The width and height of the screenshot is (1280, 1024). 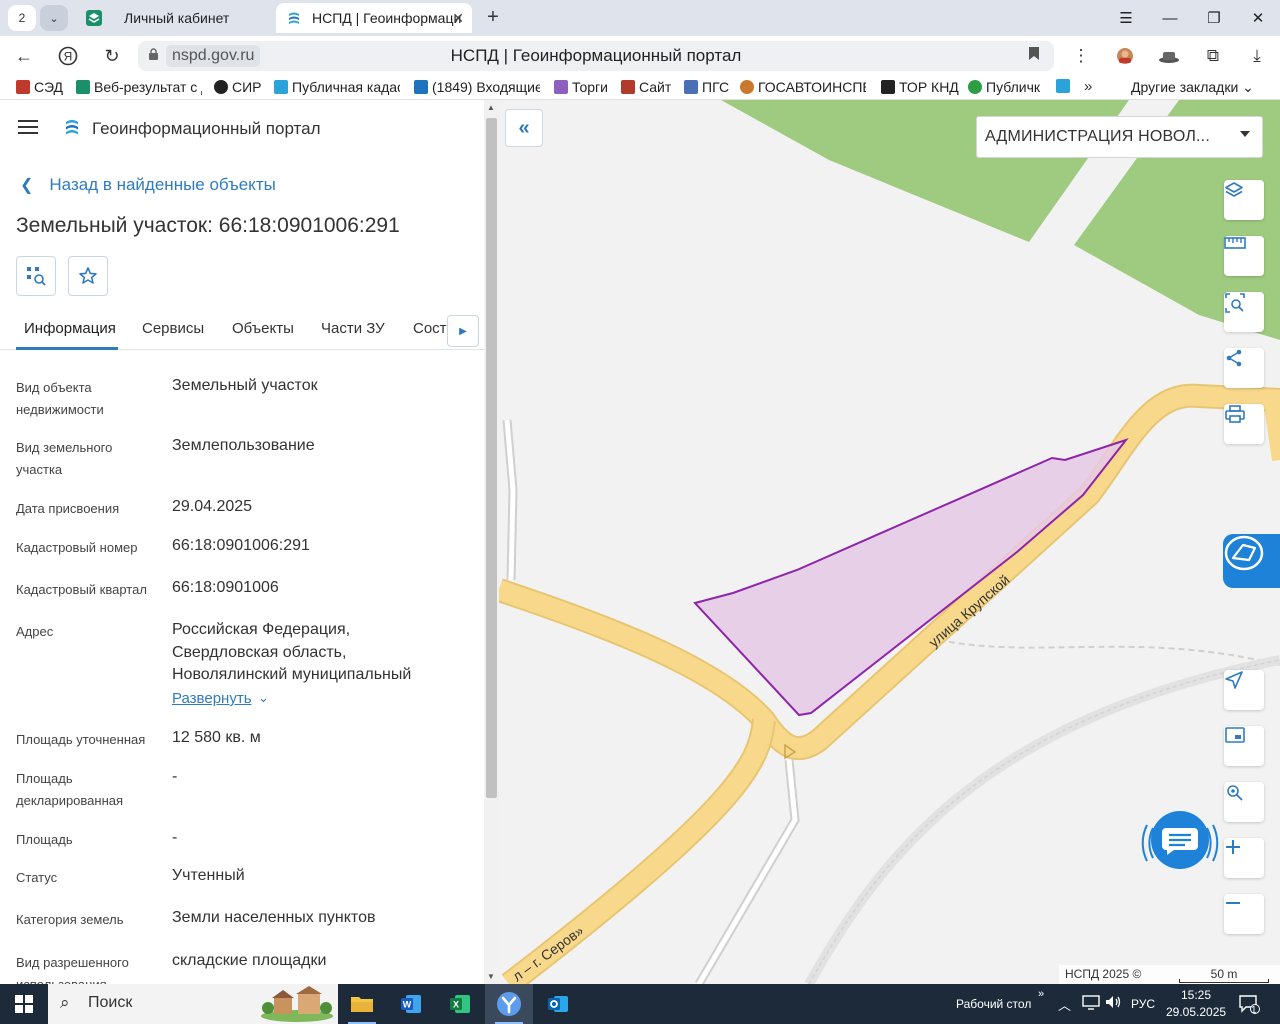 I want to click on bookmark-public-cadastral: Публичная кадас, so click(x=337, y=87).